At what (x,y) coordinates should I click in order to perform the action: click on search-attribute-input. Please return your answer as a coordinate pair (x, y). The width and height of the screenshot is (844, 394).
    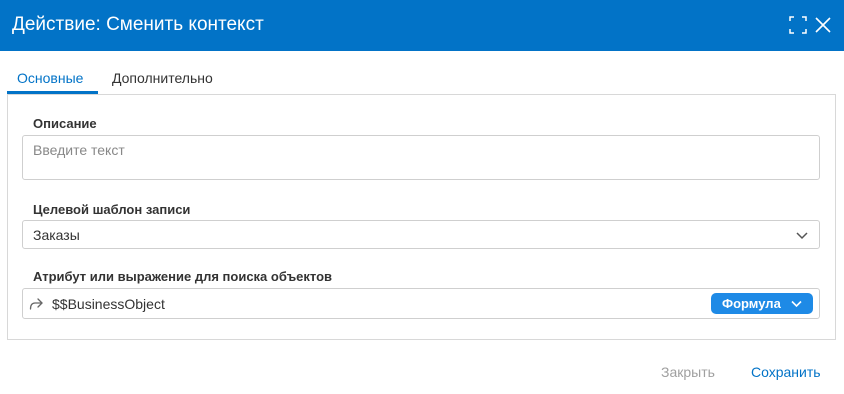
    Looking at the image, I should click on (377, 304).